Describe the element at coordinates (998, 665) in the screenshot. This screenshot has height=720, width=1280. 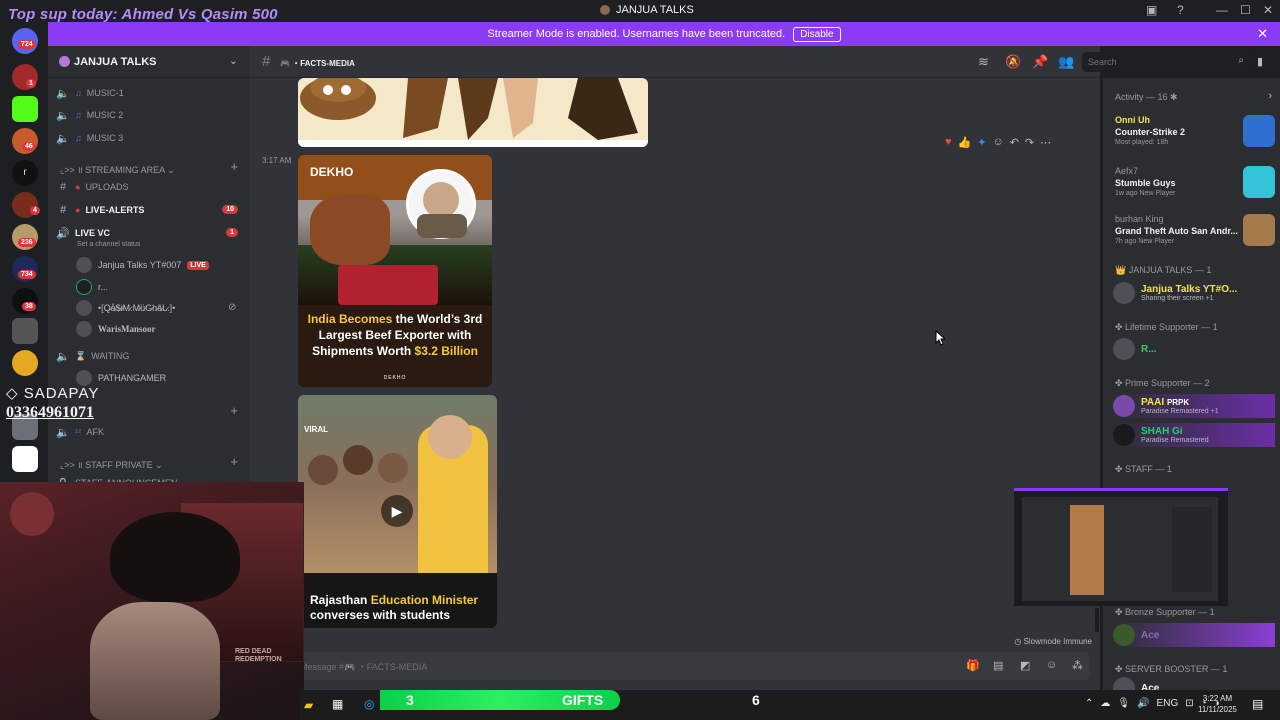
I see `gif-icon: ▤` at that location.